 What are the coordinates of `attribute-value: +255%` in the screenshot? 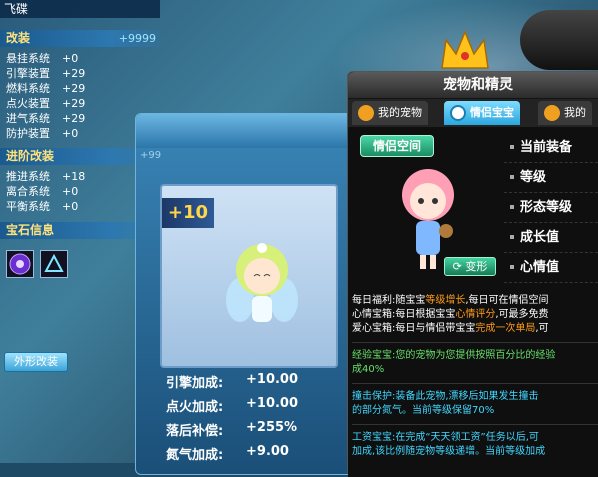 It's located at (272, 427).